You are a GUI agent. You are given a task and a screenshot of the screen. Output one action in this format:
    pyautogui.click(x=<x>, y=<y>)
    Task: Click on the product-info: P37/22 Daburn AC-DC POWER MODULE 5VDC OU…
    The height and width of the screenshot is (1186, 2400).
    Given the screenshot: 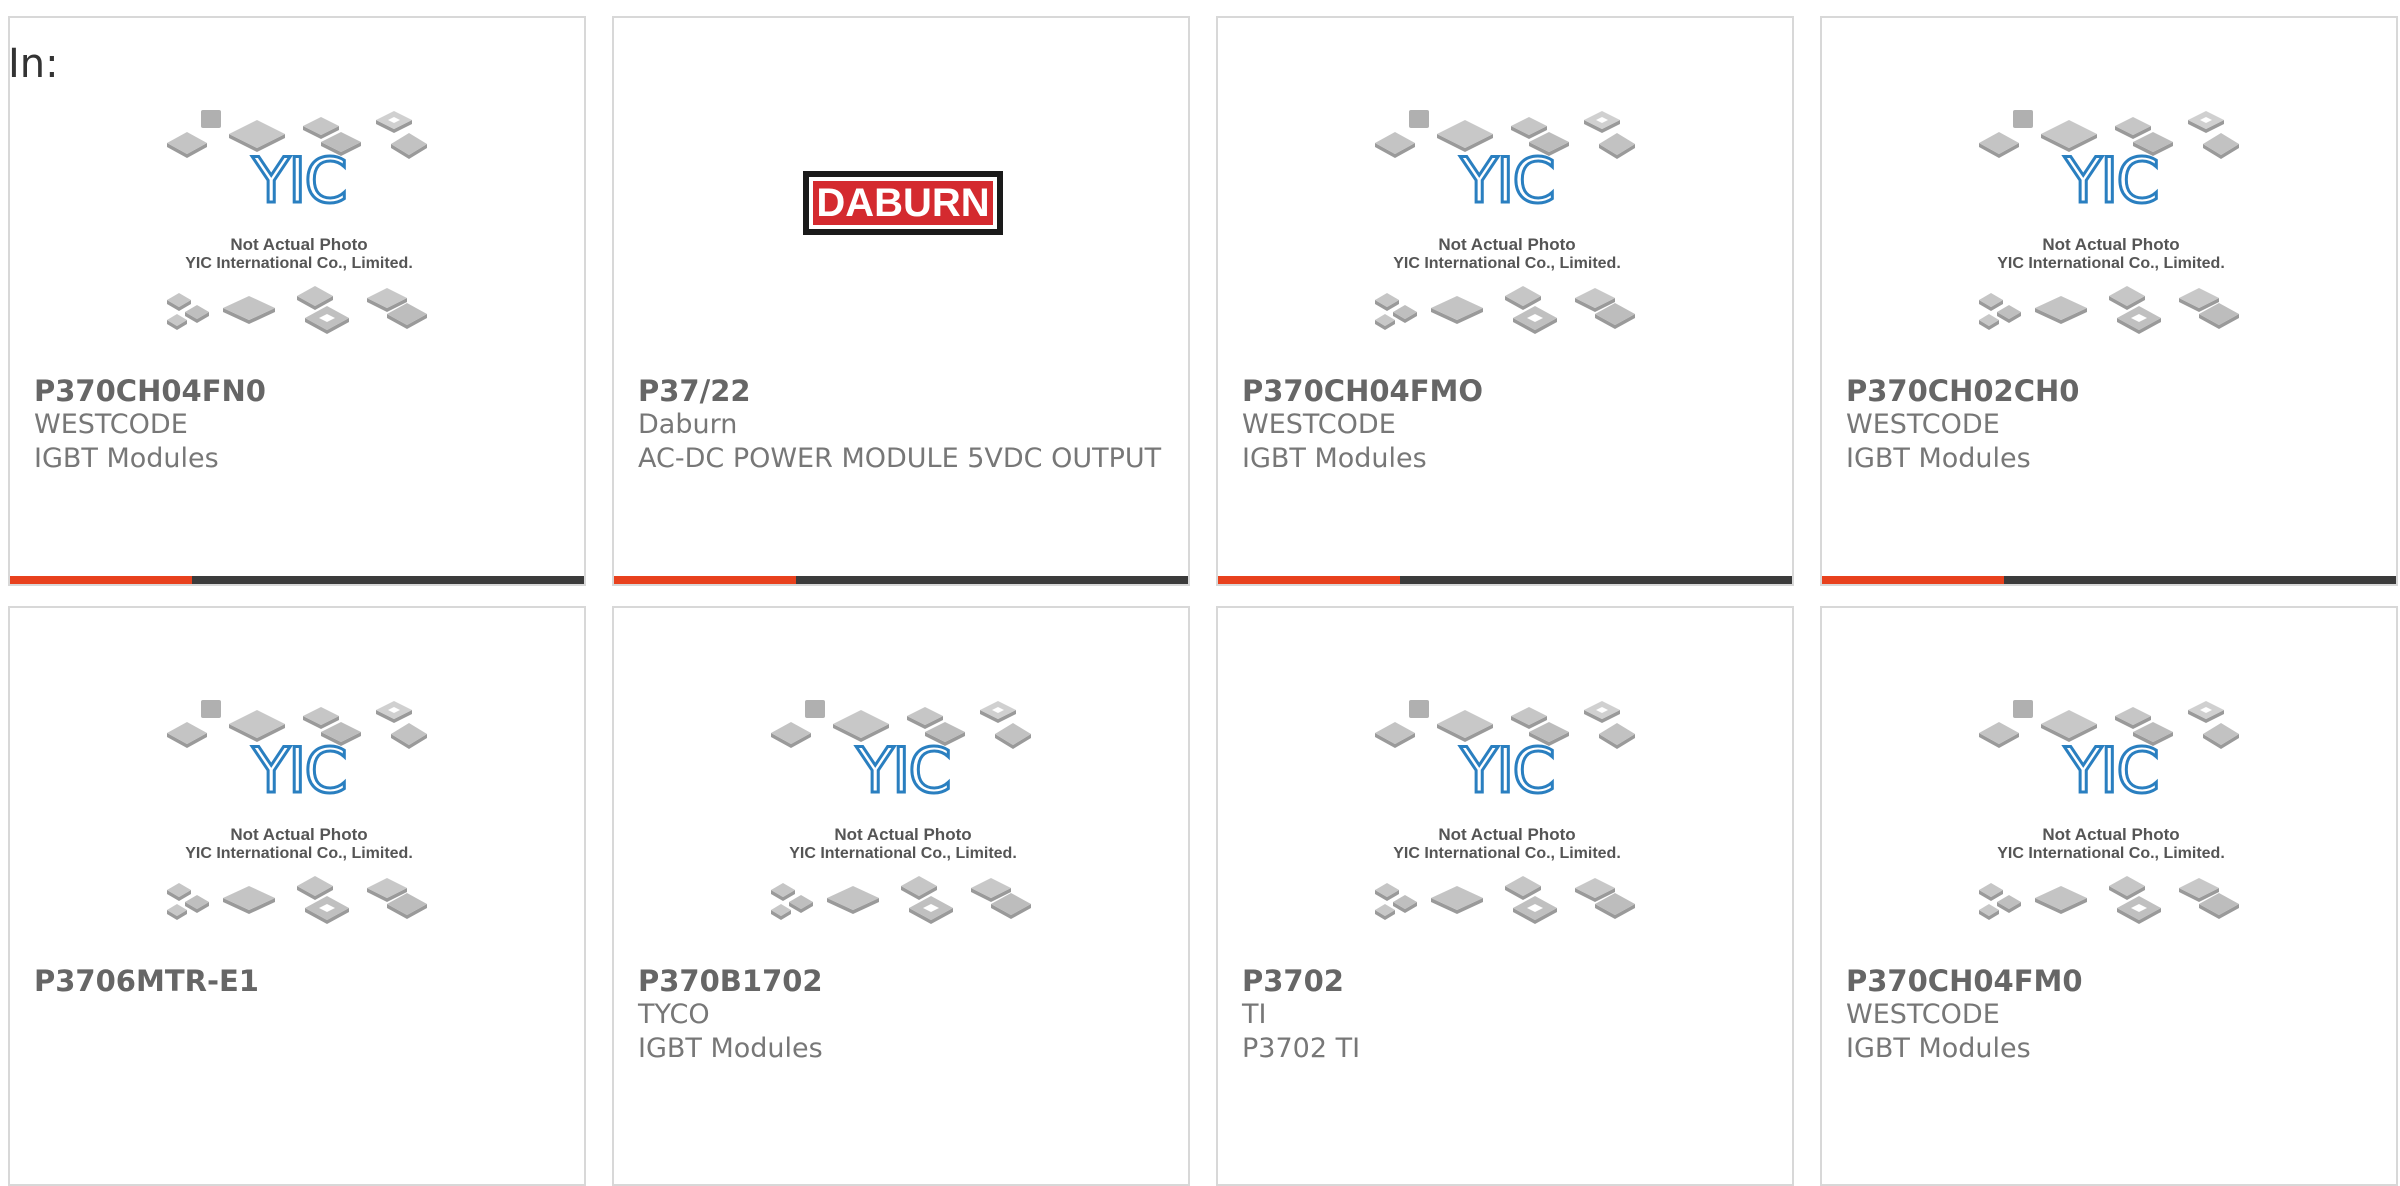 What is the action you would take?
    pyautogui.click(x=901, y=425)
    